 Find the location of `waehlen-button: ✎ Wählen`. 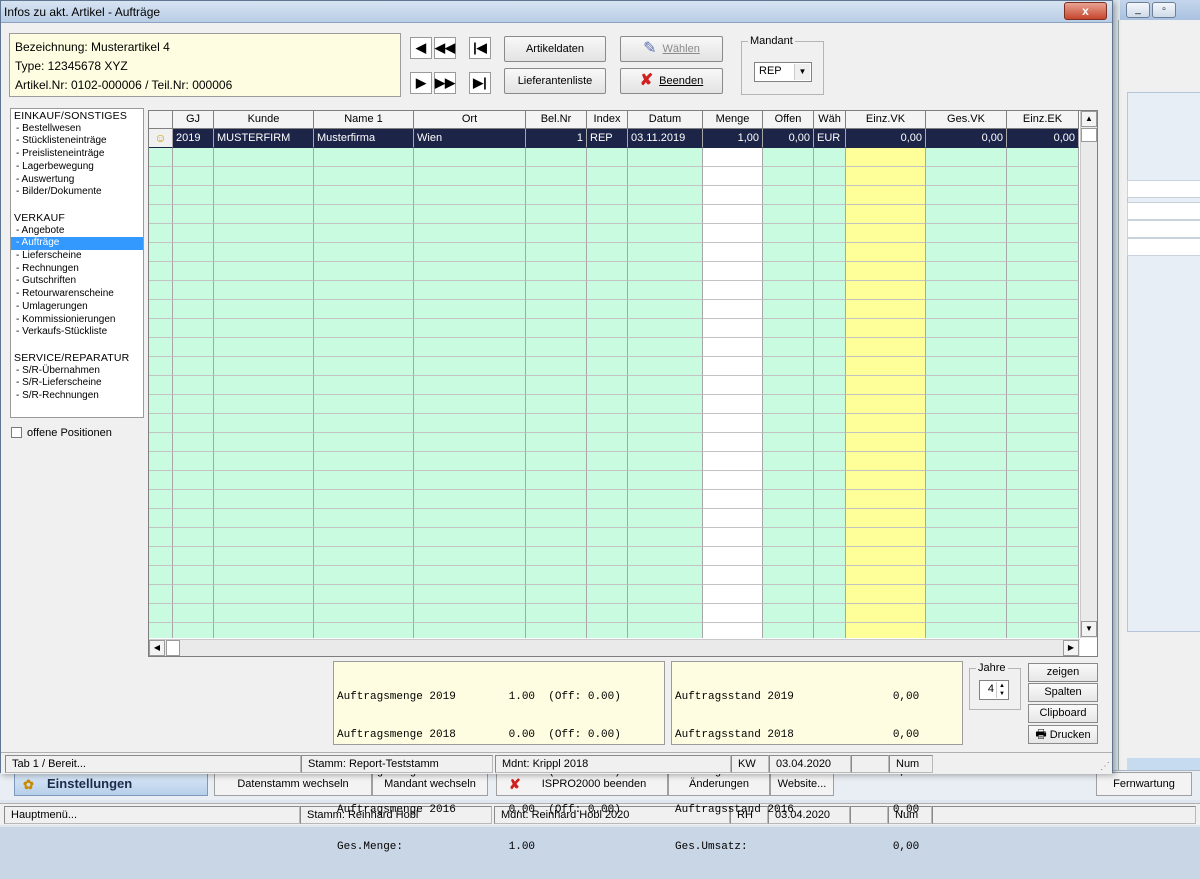

waehlen-button: ✎ Wählen is located at coordinates (671, 49).